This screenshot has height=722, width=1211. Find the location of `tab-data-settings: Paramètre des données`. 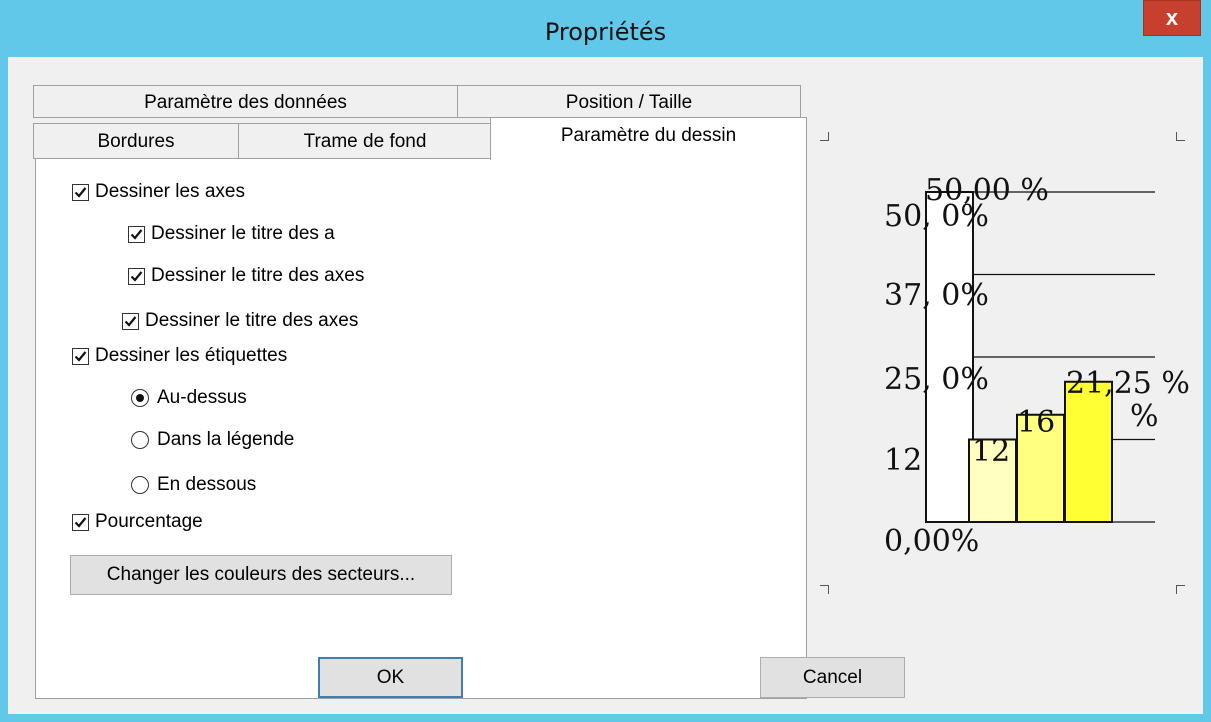

tab-data-settings: Paramètre des données is located at coordinates (245, 101).